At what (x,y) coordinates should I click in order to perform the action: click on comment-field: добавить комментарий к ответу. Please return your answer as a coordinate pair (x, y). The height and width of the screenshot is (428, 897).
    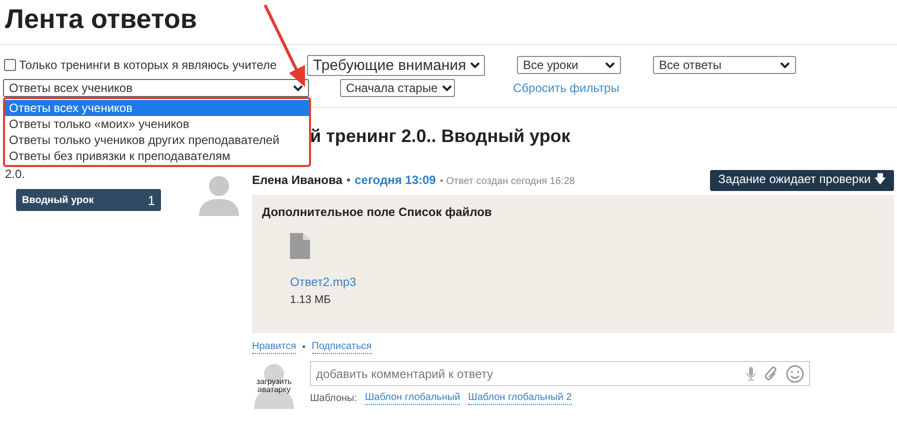
    Looking at the image, I should click on (560, 373).